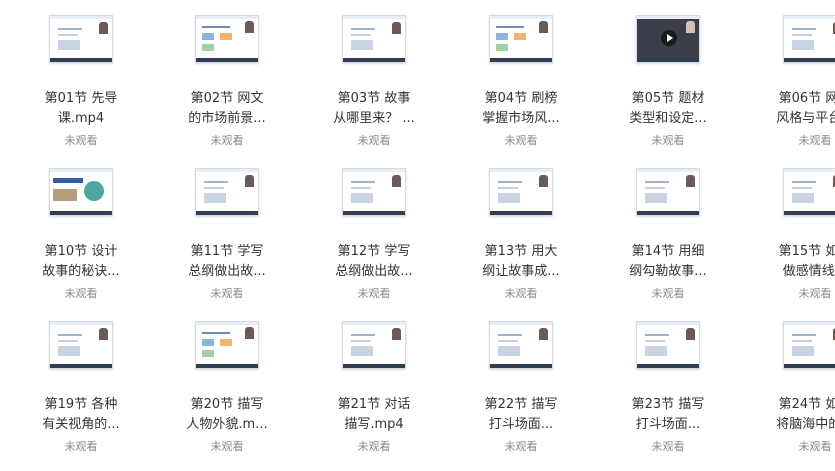 Image resolution: width=835 pixels, height=471 pixels. Describe the element at coordinates (521, 404) in the screenshot. I see `file-name-line-1: 第22节 描写` at that location.